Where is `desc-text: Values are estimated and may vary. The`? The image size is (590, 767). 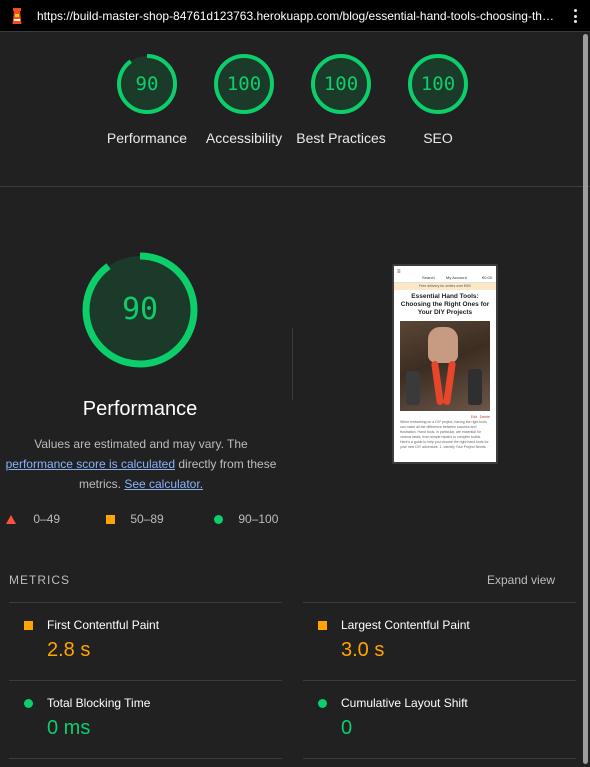
desc-text: Values are estimated and may vary. The is located at coordinates (141, 444).